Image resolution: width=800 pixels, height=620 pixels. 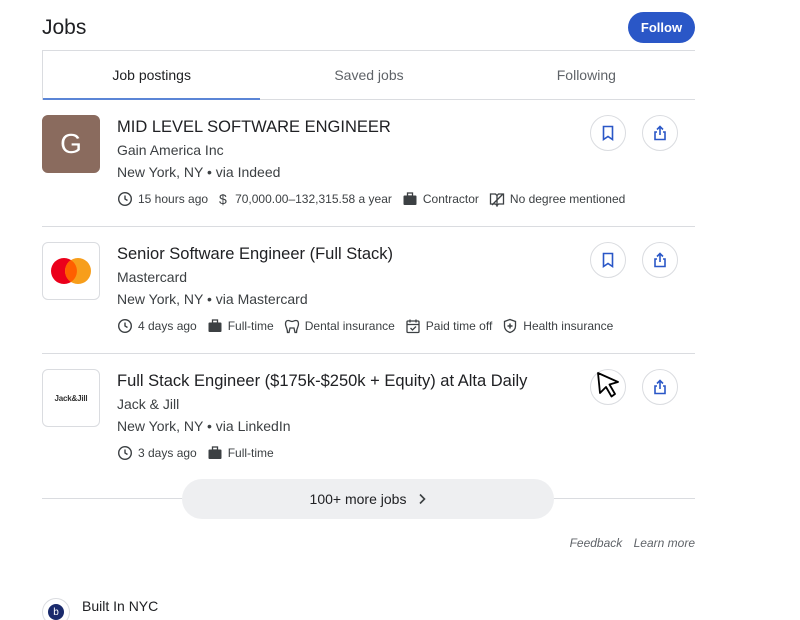 What do you see at coordinates (162, 199) in the screenshot?
I see `posted-time: 15 hours ago` at bounding box center [162, 199].